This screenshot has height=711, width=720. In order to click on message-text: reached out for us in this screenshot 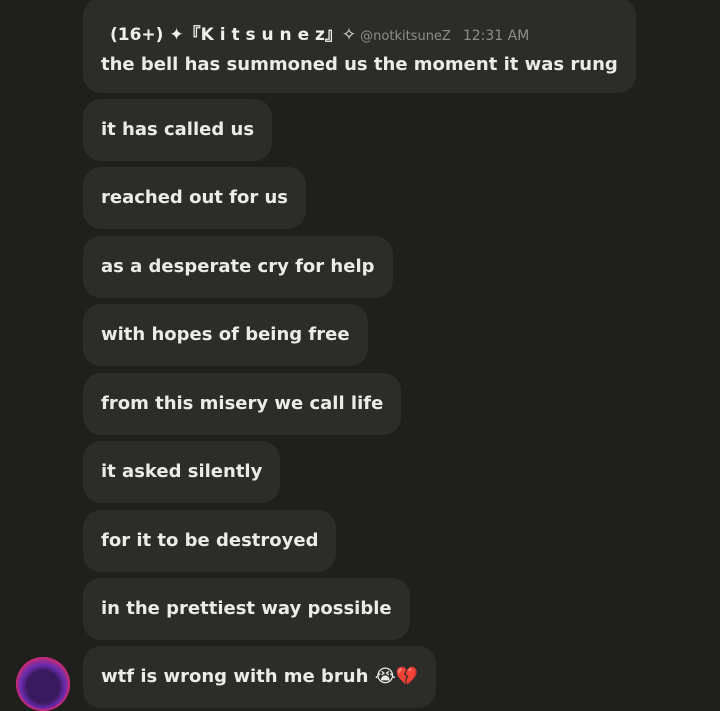, I will do `click(194, 197)`.